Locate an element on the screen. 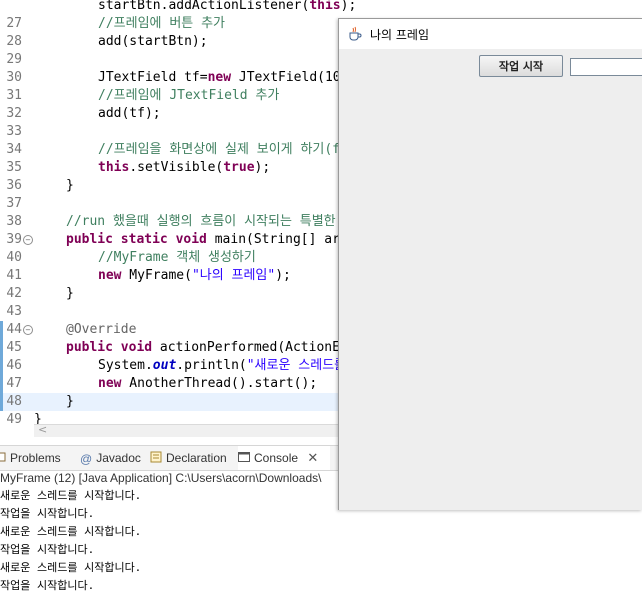 This screenshot has width=642, height=597. tab-declaration: Declaration is located at coordinates (192, 458).